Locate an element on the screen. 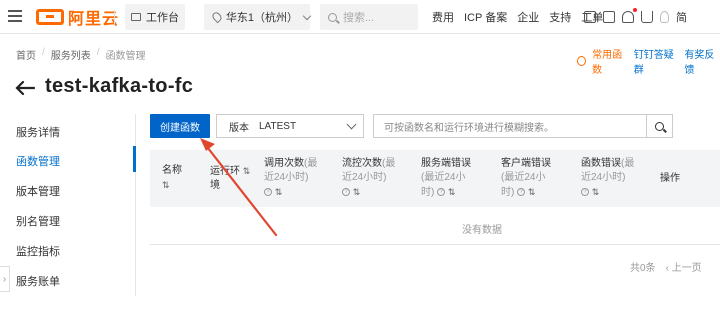 The image size is (720, 336). aliyun-logo: 阿里云 is located at coordinates (77, 17).